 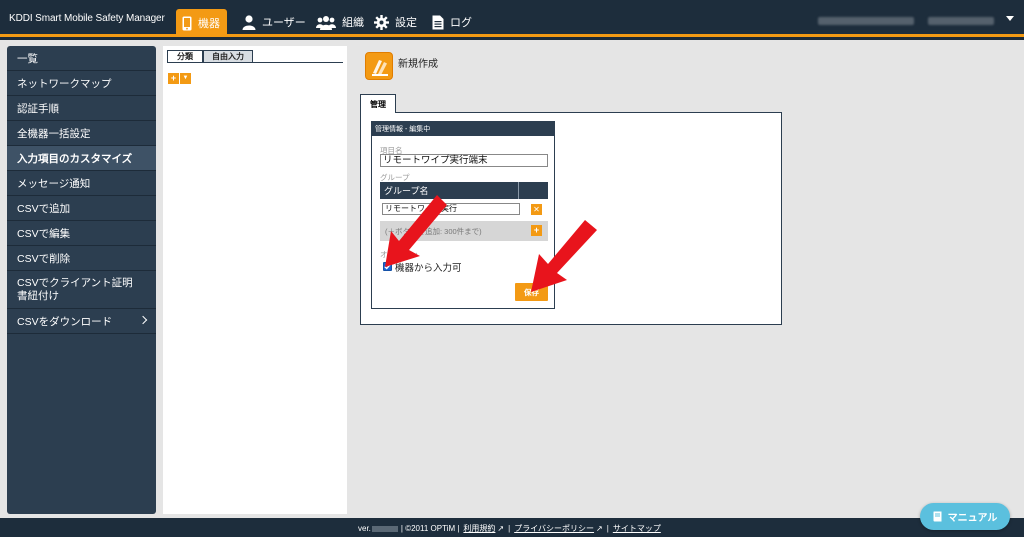 I want to click on nav-settings-label: 設定, so click(x=406, y=23).